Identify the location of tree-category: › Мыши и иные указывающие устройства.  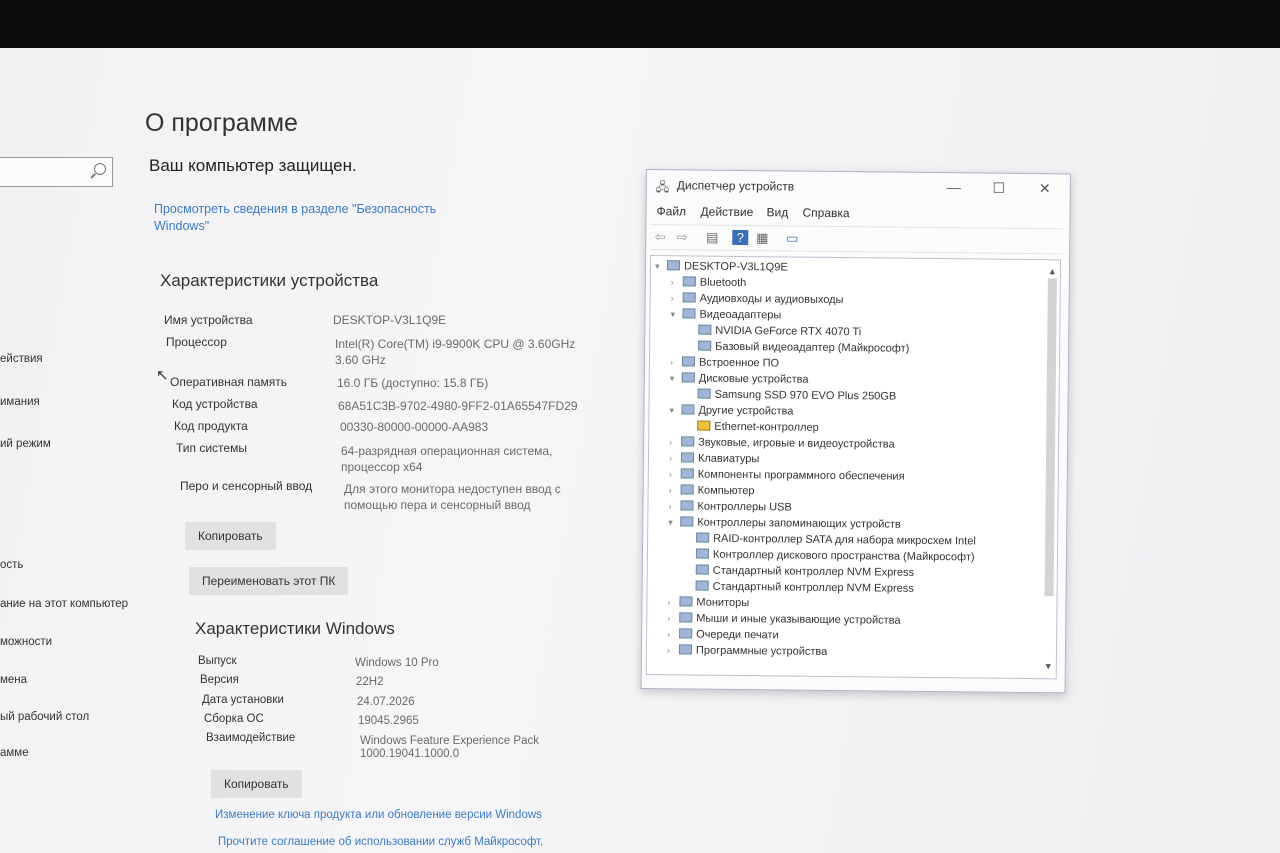
(784, 619).